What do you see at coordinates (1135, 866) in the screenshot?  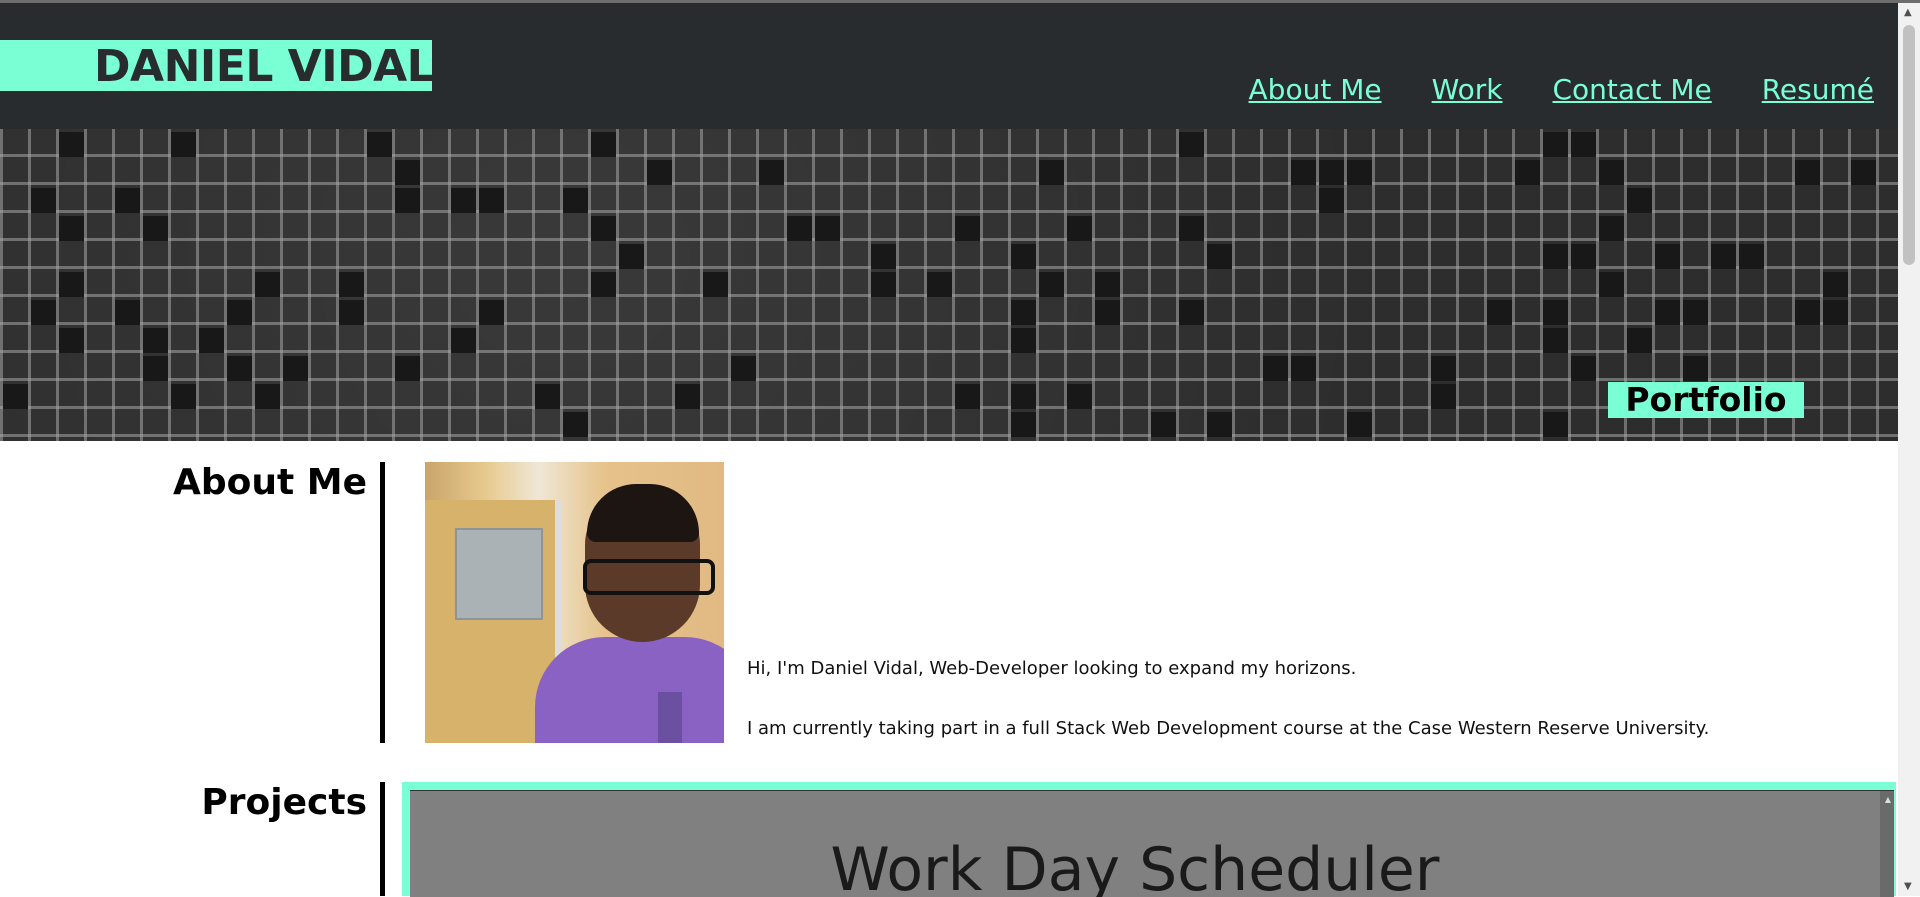 I see `project-title: Work Day Scheduler` at bounding box center [1135, 866].